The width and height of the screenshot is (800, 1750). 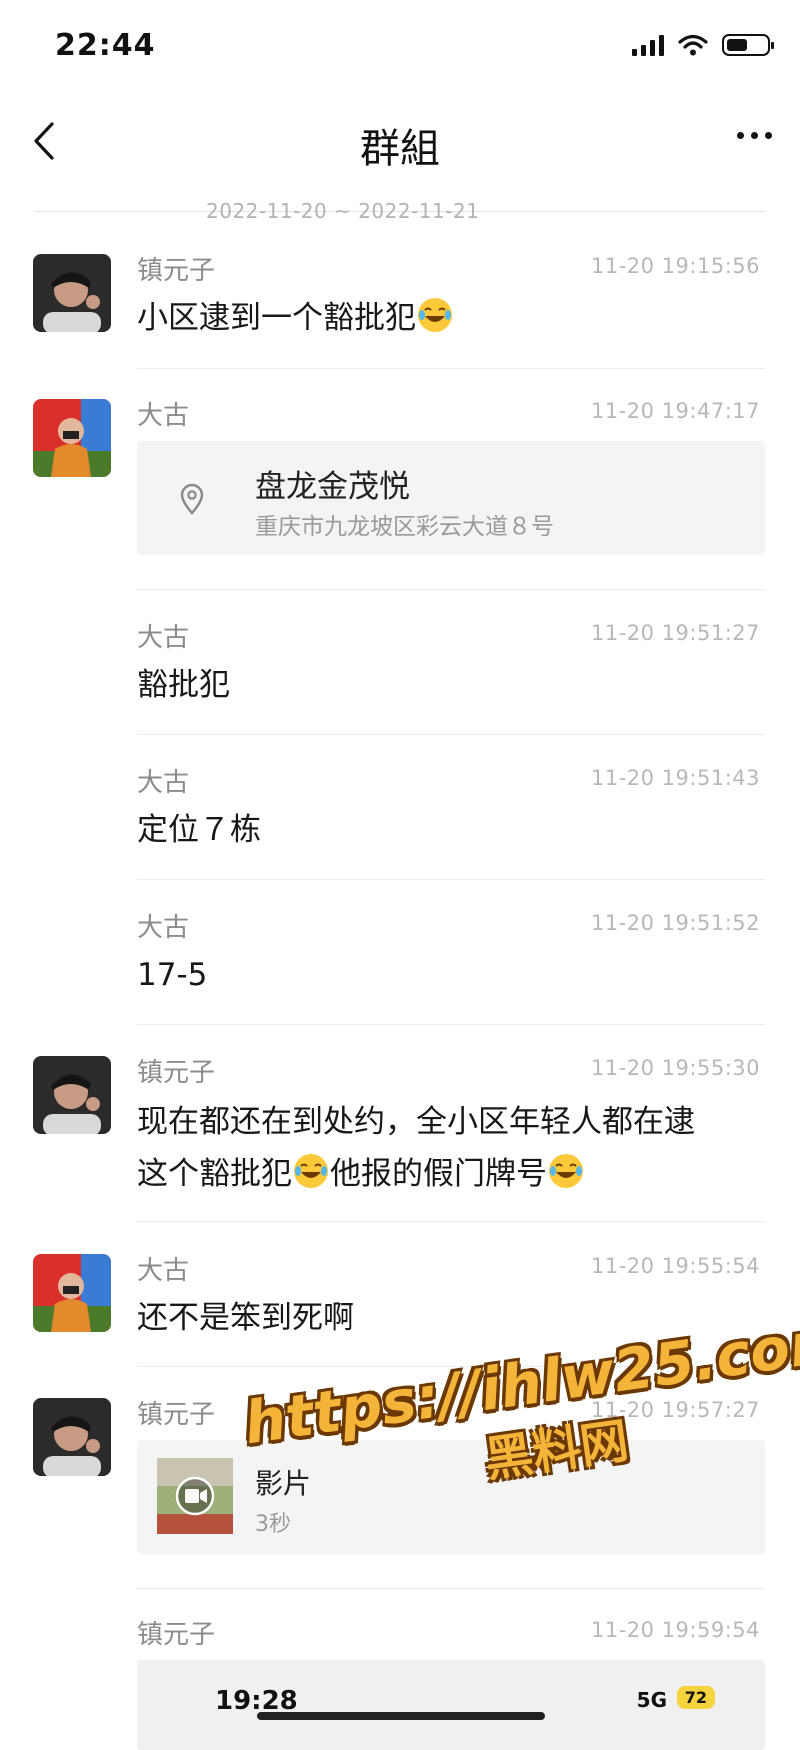 What do you see at coordinates (172, 975) in the screenshot?
I see `message-text: 17-5` at bounding box center [172, 975].